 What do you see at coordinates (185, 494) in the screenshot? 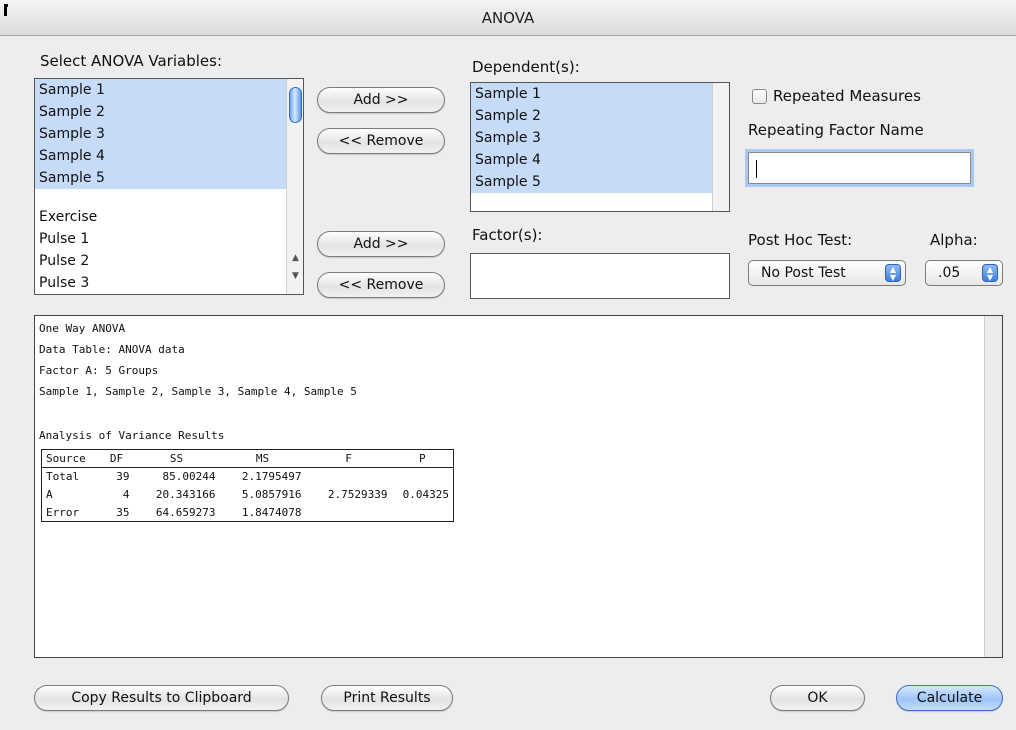
I see `table-cell: 20.343166` at bounding box center [185, 494].